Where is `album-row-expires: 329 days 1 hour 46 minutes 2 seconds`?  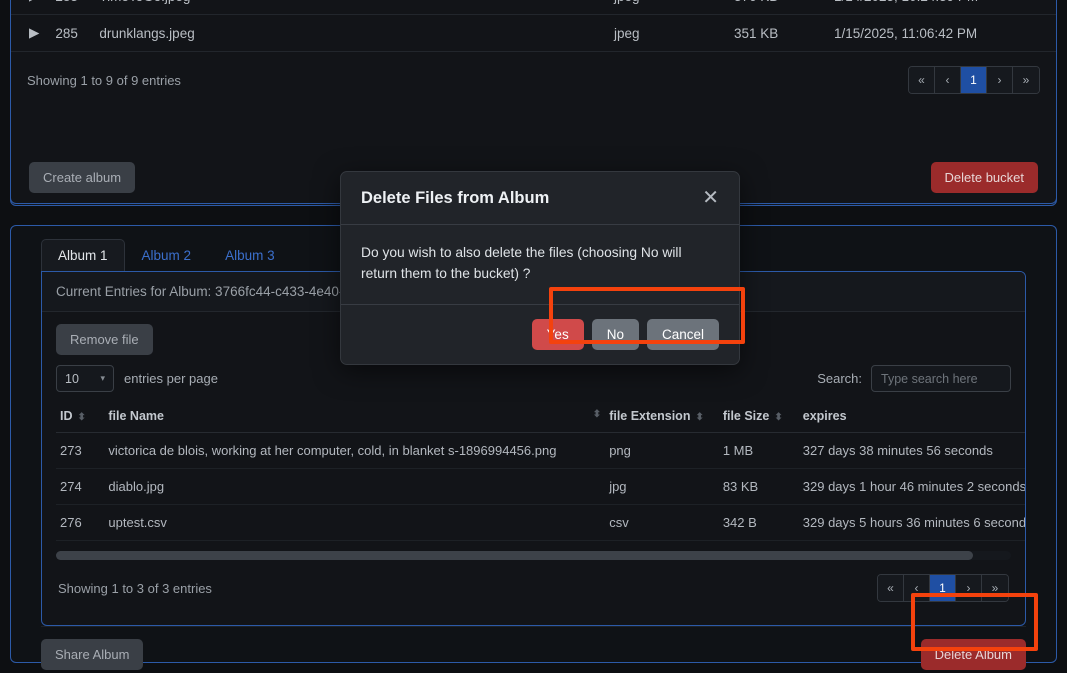
album-row-expires: 329 days 1 hour 46 minutes 2 seconds is located at coordinates (911, 486).